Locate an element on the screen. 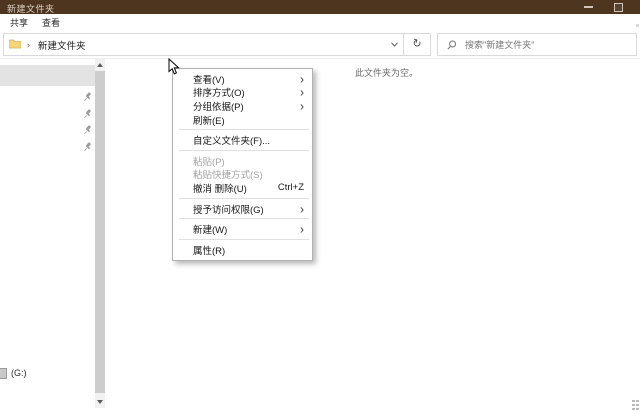 Image resolution: width=640 pixels, height=420 pixels. menu-item-label: 撤消 删除(U) is located at coordinates (220, 189).